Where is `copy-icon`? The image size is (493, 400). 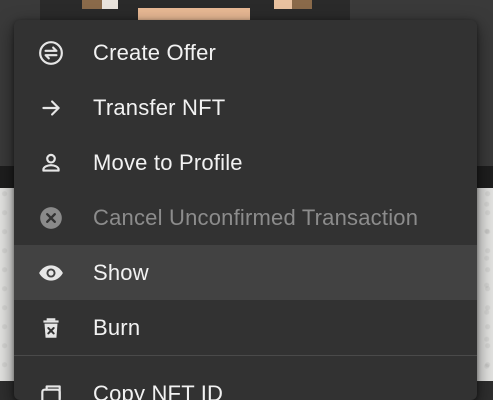
copy-icon is located at coordinates (51, 390).